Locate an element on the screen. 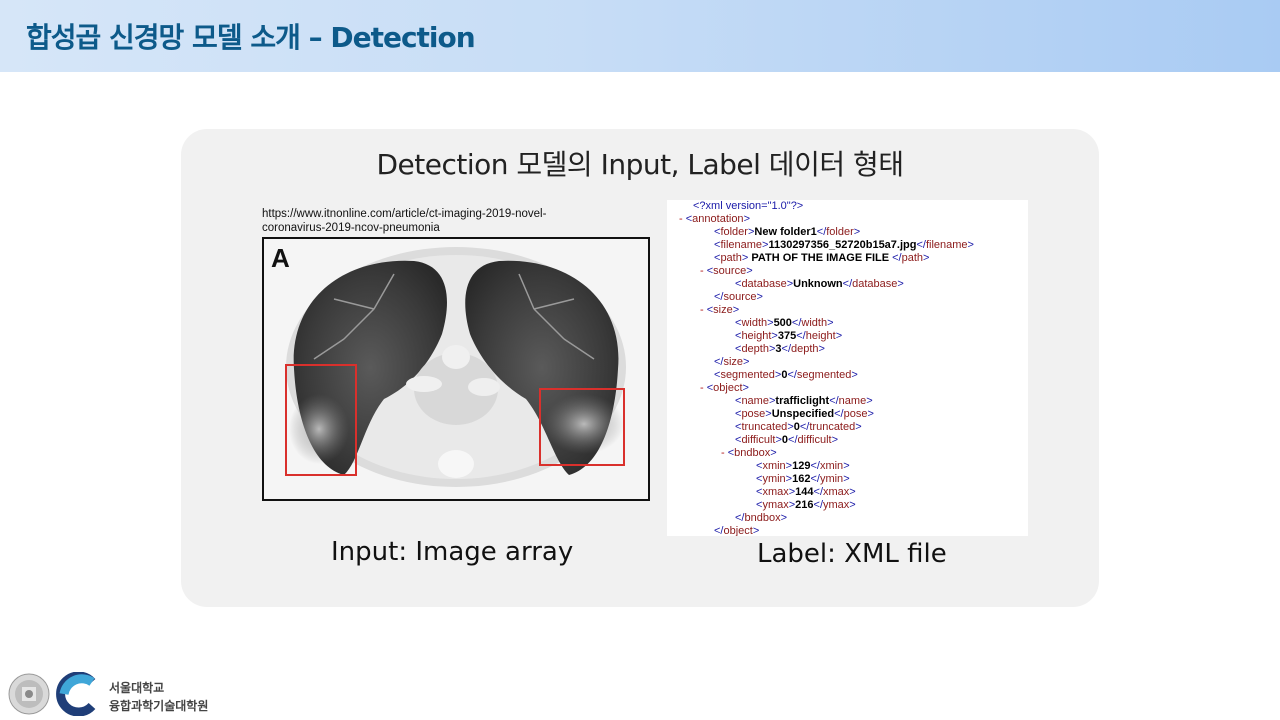 The width and height of the screenshot is (1280, 720). xml-line-size: - <size> is located at coordinates (719, 310).